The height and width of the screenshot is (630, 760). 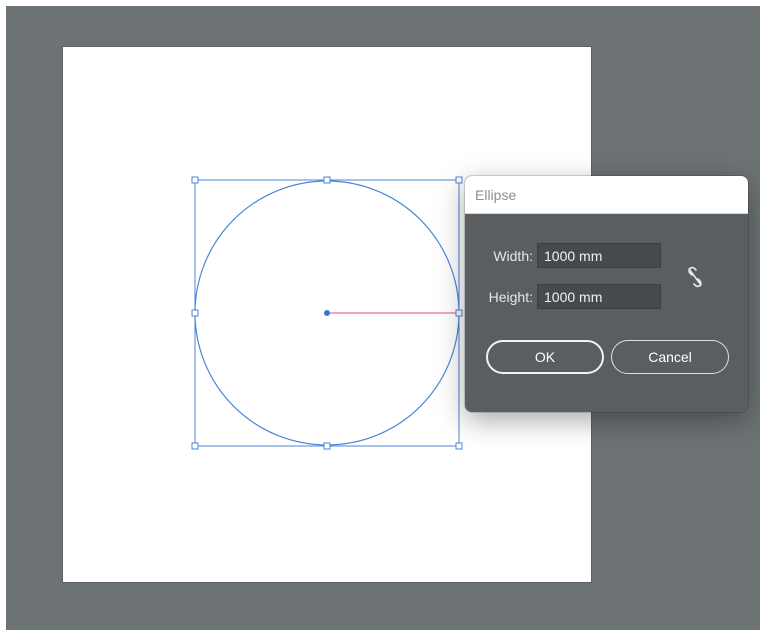 What do you see at coordinates (327, 180) in the screenshot?
I see `handle-top-center` at bounding box center [327, 180].